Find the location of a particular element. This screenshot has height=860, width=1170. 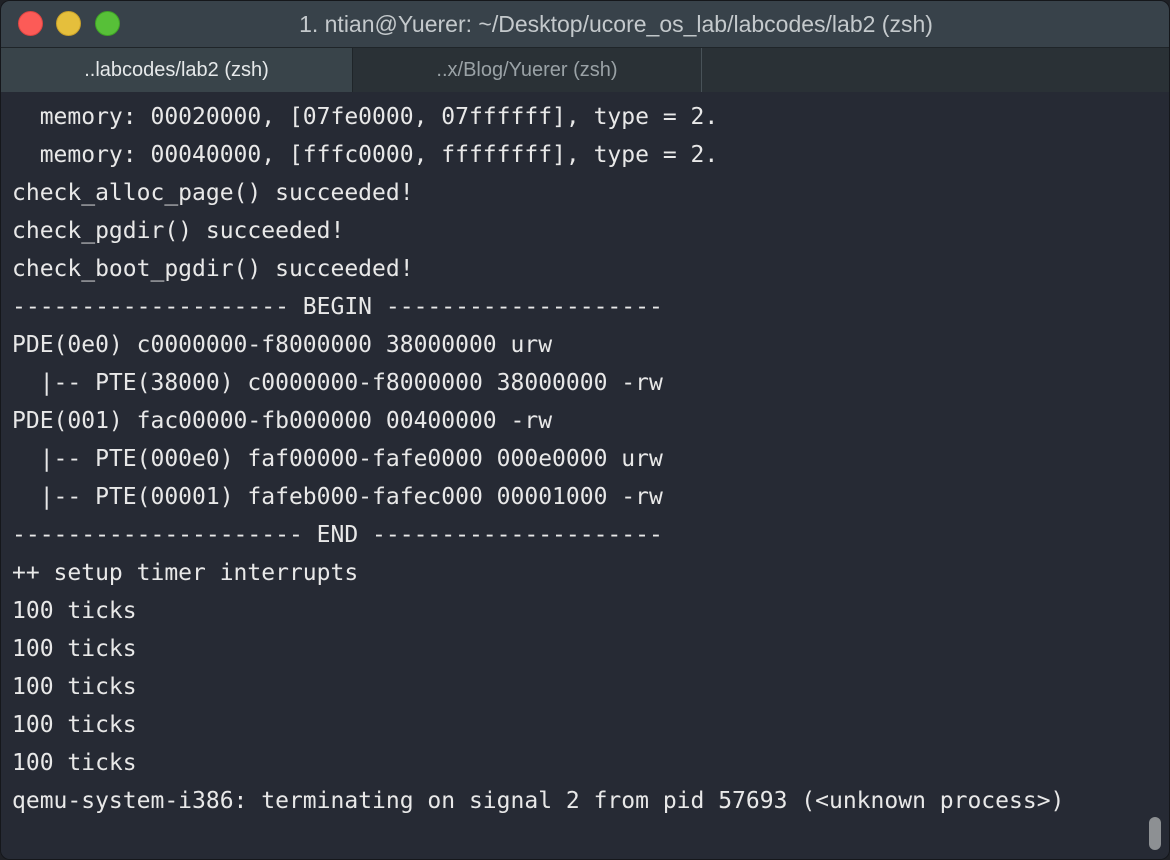

terminal-line: check_boot_pgdir() succeeded! is located at coordinates (213, 269).